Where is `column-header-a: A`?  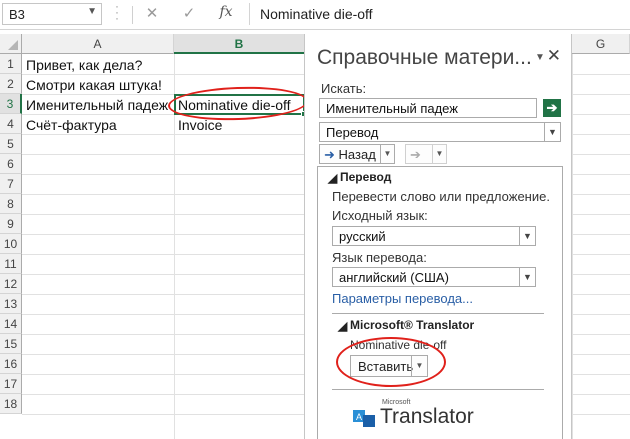
column-header-a: A is located at coordinates (98, 44).